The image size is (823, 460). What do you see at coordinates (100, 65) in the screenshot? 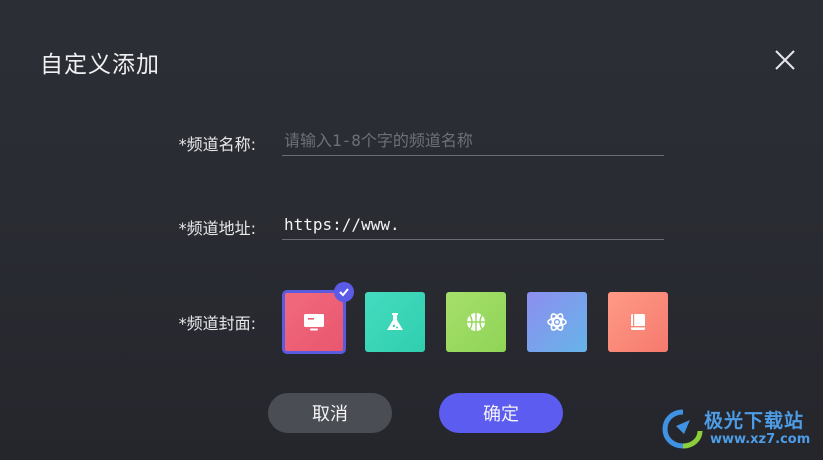
I see `dialog-title: 自定义添加` at bounding box center [100, 65].